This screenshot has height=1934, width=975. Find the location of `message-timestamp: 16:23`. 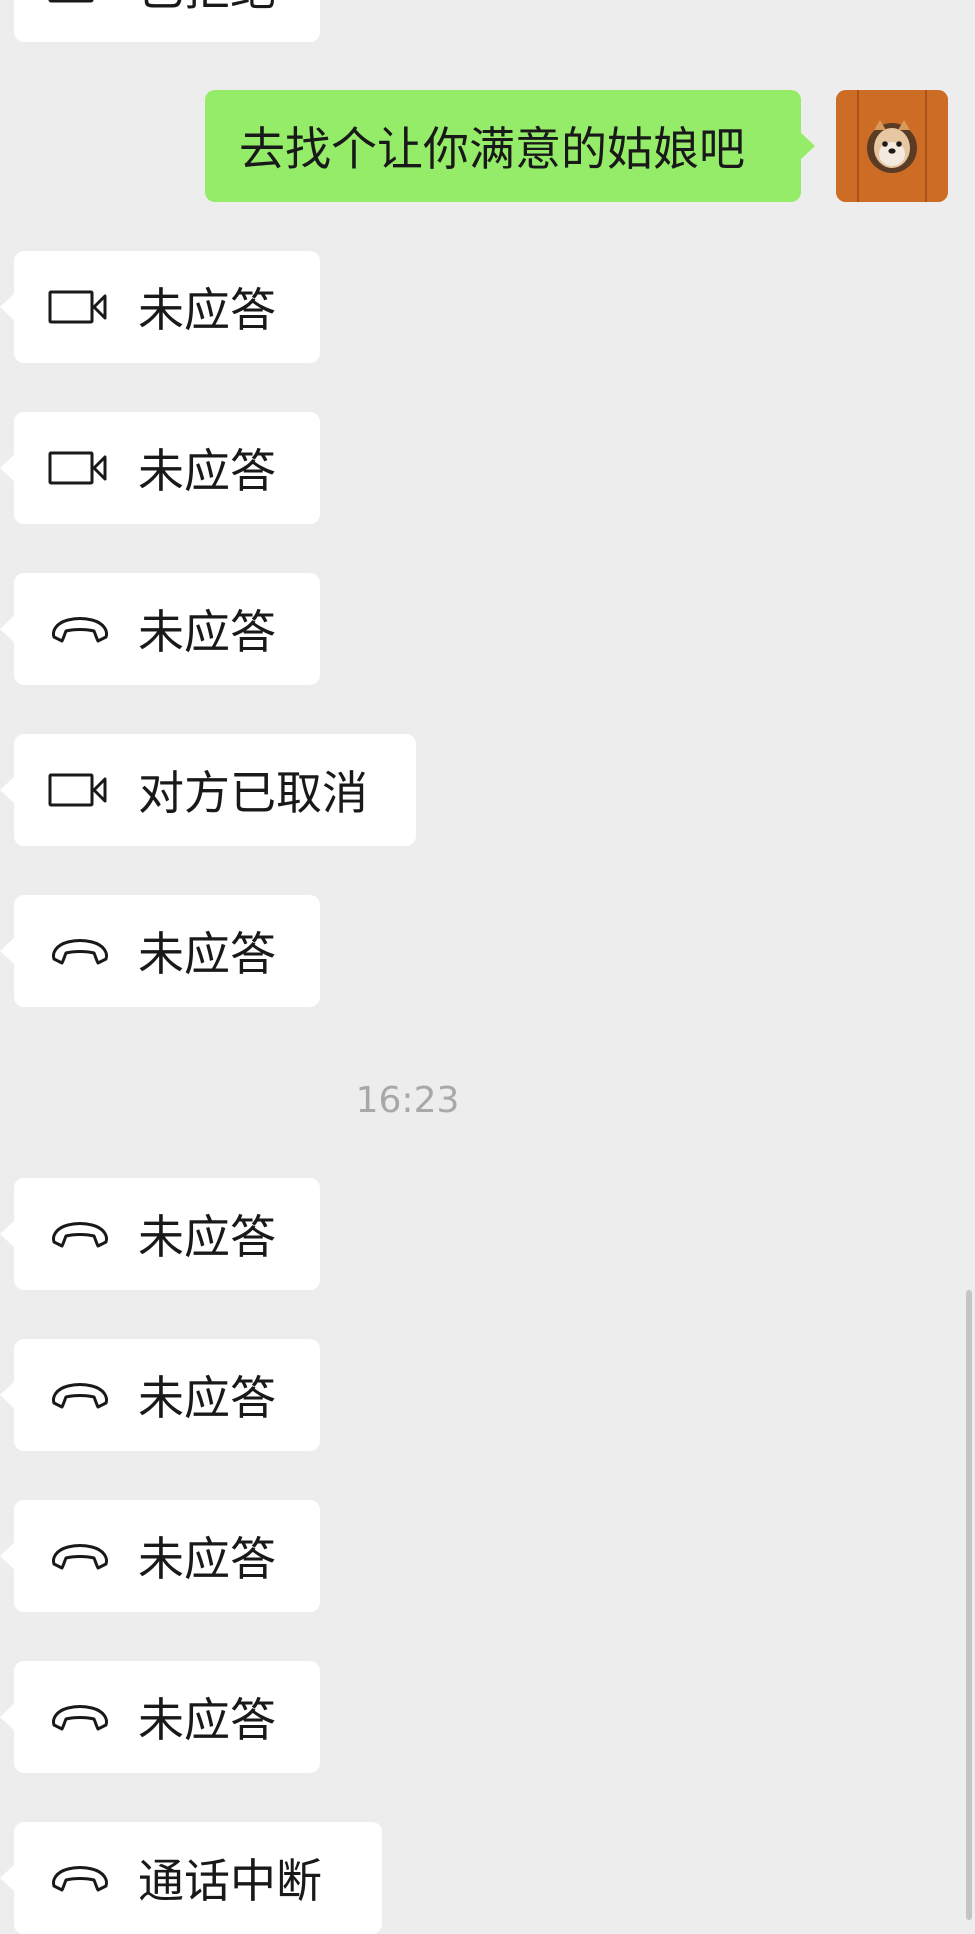

message-timestamp: 16:23 is located at coordinates (407, 1100).